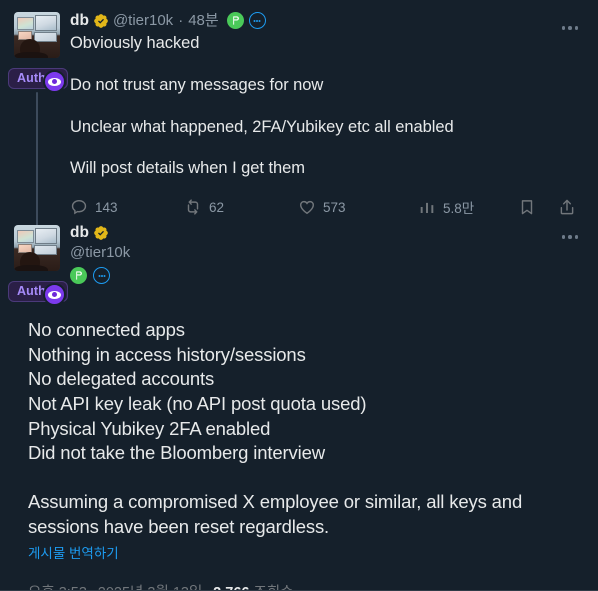  I want to click on tweet-paragraph: Will post details when I get them, so click(187, 168).